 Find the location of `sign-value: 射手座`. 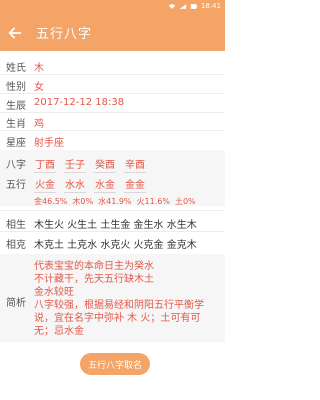

sign-value: 射手座 is located at coordinates (49, 143).